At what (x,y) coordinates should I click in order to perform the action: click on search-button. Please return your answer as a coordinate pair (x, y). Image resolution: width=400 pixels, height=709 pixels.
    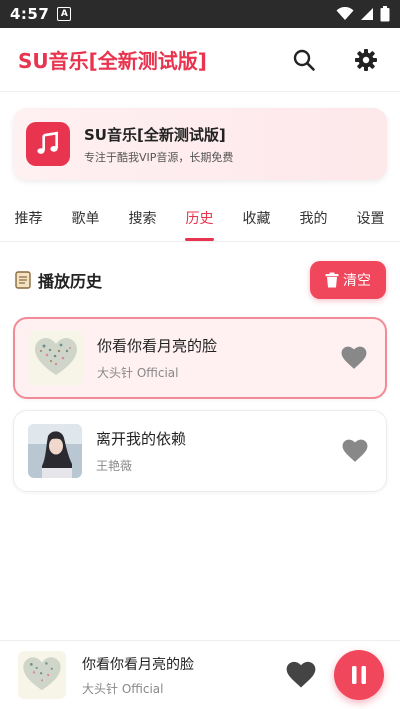
    Looking at the image, I should click on (304, 60).